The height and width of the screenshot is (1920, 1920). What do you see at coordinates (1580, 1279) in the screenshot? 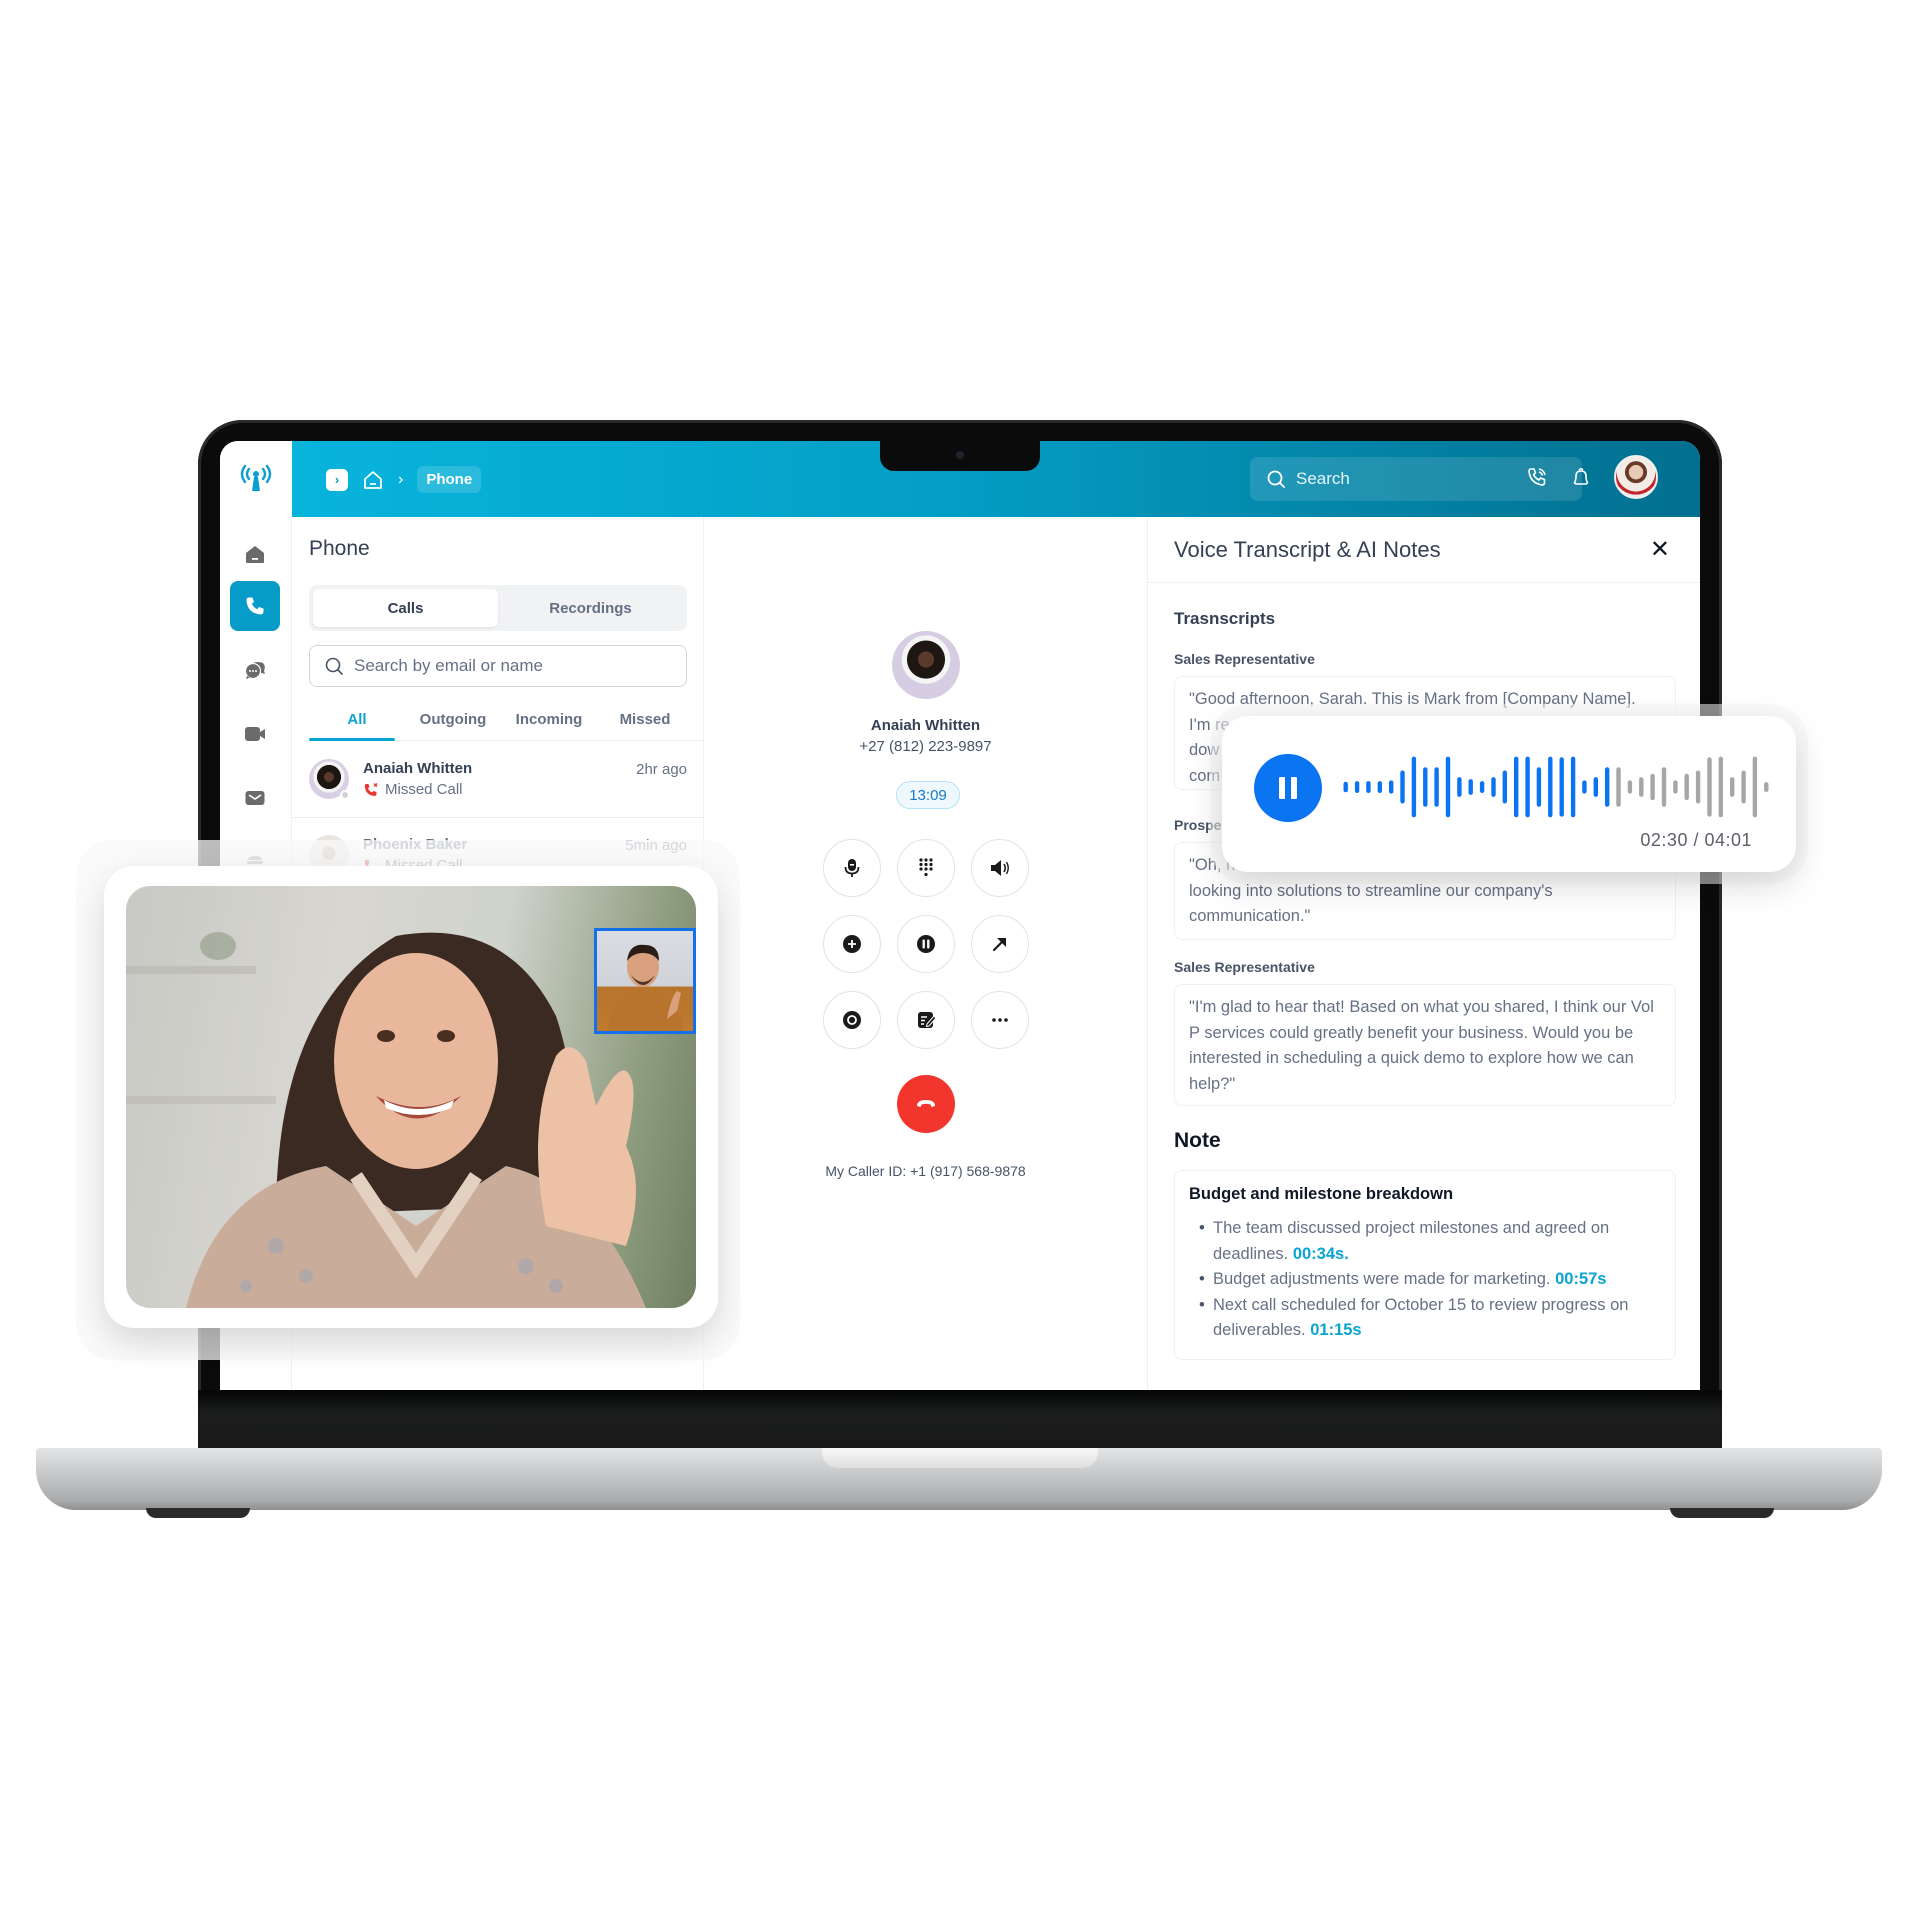
I see `timestamp-link: 00:57s` at bounding box center [1580, 1279].